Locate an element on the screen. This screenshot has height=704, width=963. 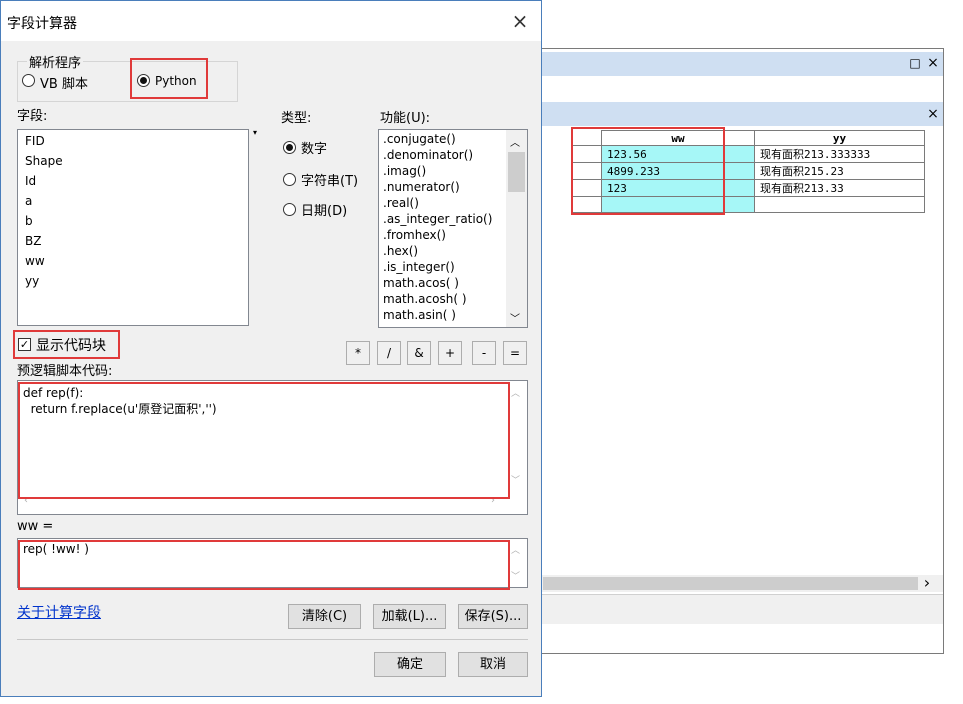
horizontal-scrollbar is located at coordinates (742, 583).